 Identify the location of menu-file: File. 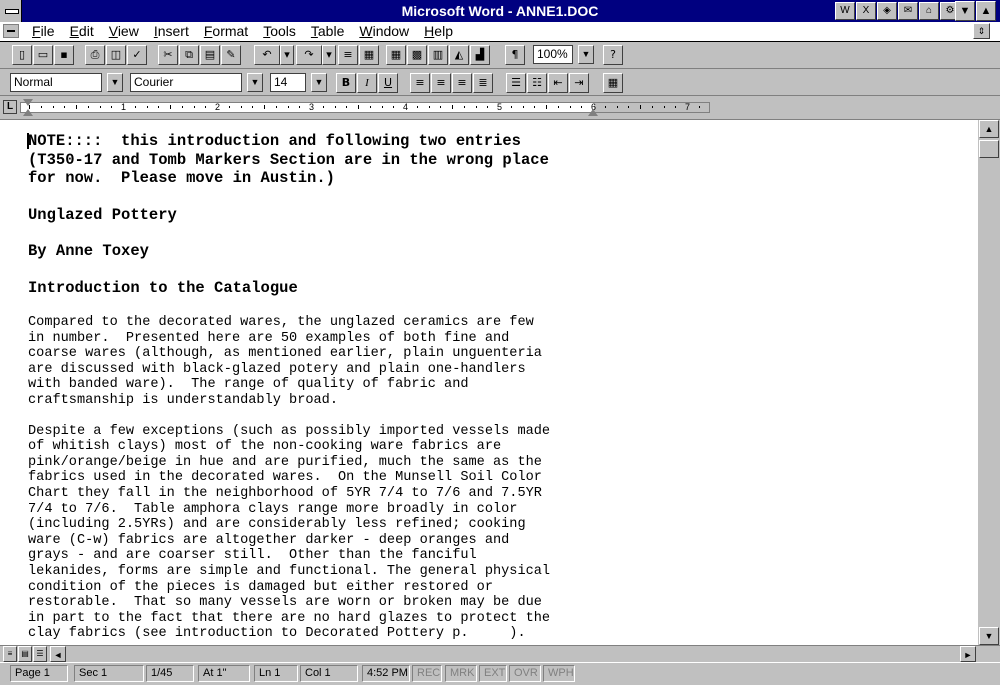
(43, 31).